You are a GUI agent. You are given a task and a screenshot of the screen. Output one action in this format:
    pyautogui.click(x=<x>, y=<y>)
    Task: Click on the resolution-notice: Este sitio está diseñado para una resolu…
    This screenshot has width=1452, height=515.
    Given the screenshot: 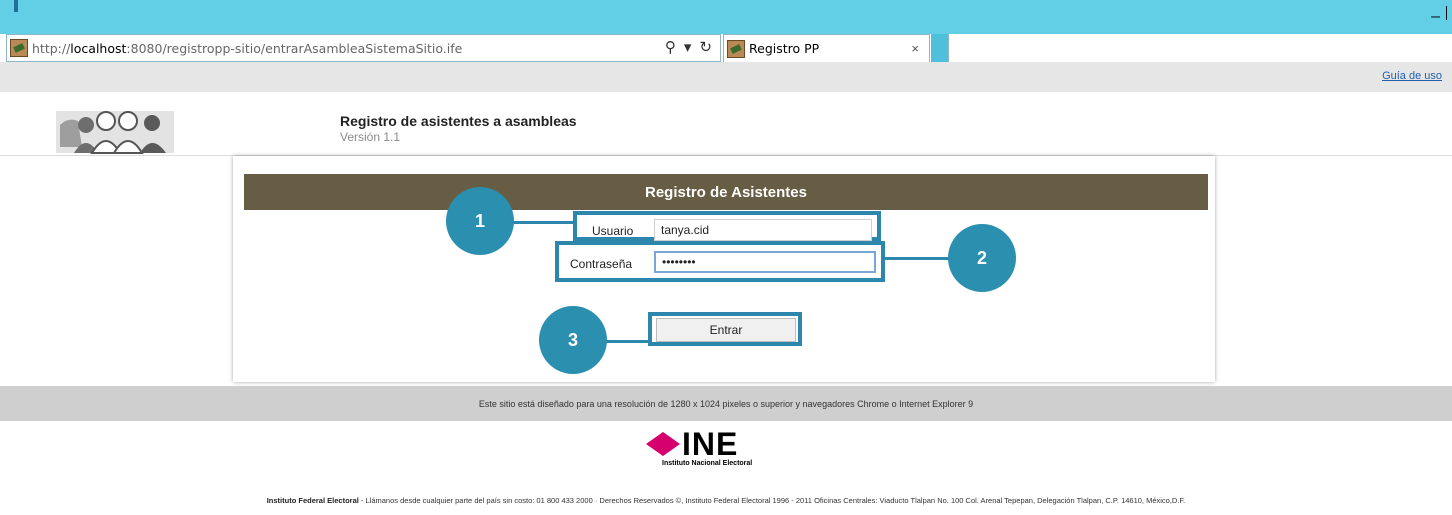 What is the action you would take?
    pyautogui.click(x=726, y=403)
    